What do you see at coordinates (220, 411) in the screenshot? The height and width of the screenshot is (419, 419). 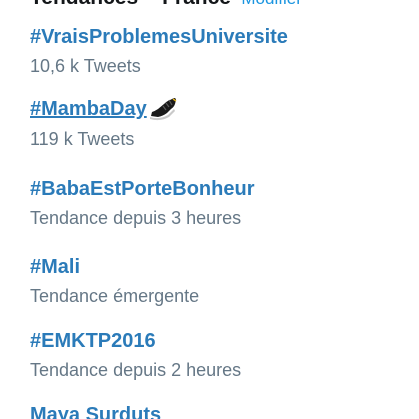 I see `trend-item: Maya Surduts` at bounding box center [220, 411].